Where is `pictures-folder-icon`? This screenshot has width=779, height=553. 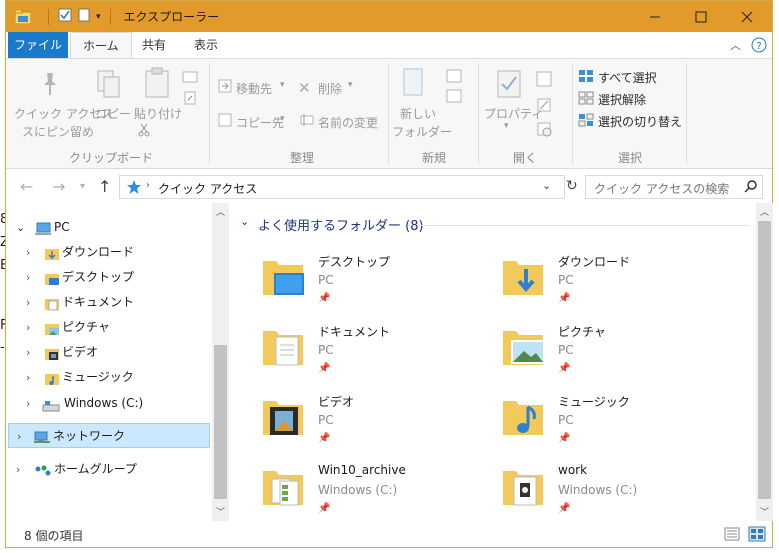
pictures-folder-icon is located at coordinates (524, 348).